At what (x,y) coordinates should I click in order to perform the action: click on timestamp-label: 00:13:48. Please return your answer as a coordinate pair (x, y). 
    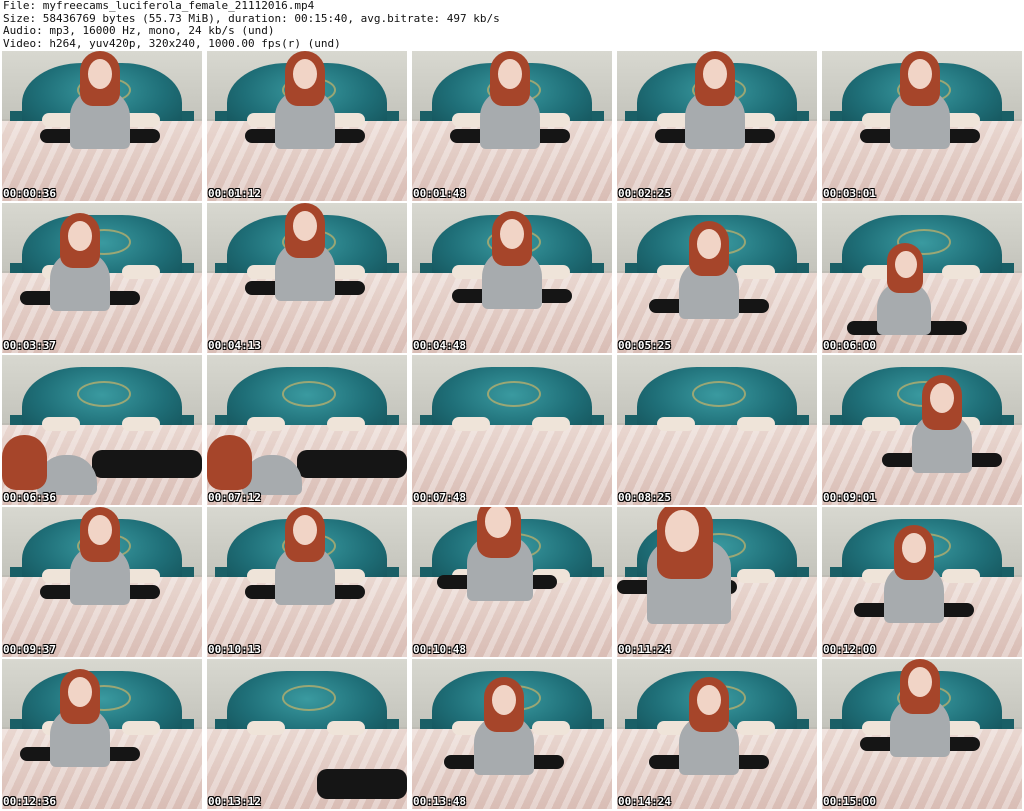
    Looking at the image, I should click on (439, 801).